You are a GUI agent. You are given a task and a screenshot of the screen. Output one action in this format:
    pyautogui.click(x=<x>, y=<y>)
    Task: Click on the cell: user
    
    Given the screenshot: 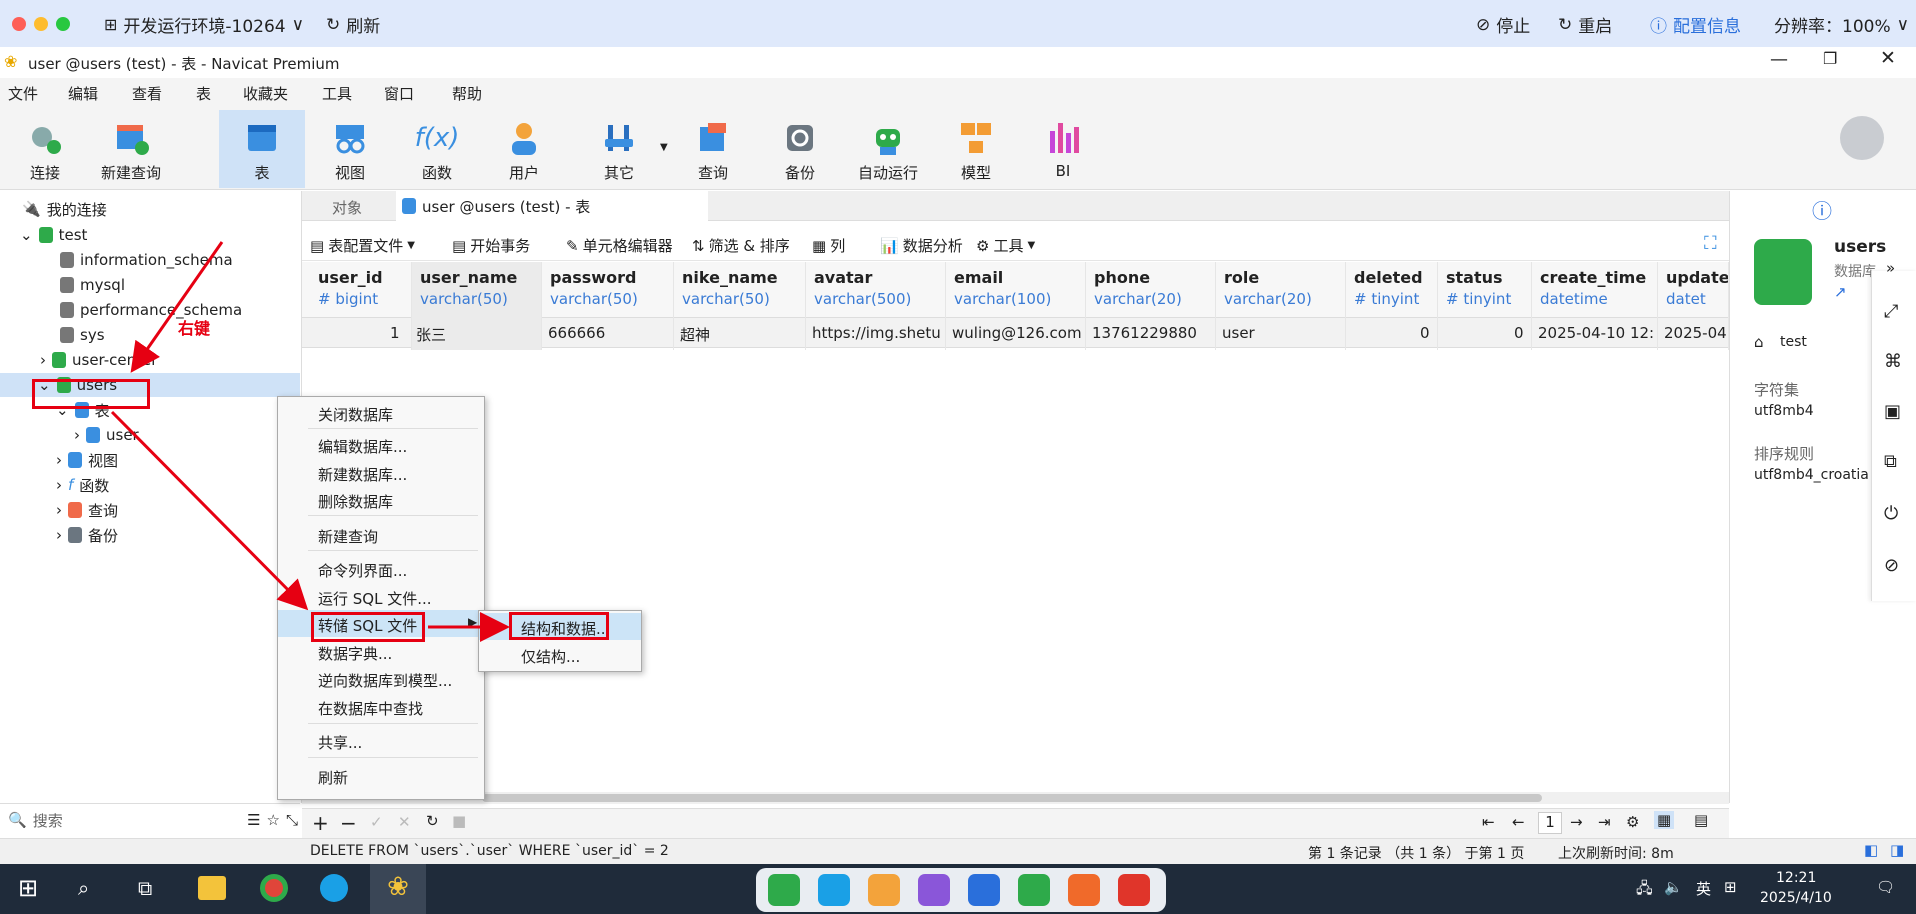 What is the action you would take?
    pyautogui.click(x=1282, y=333)
    